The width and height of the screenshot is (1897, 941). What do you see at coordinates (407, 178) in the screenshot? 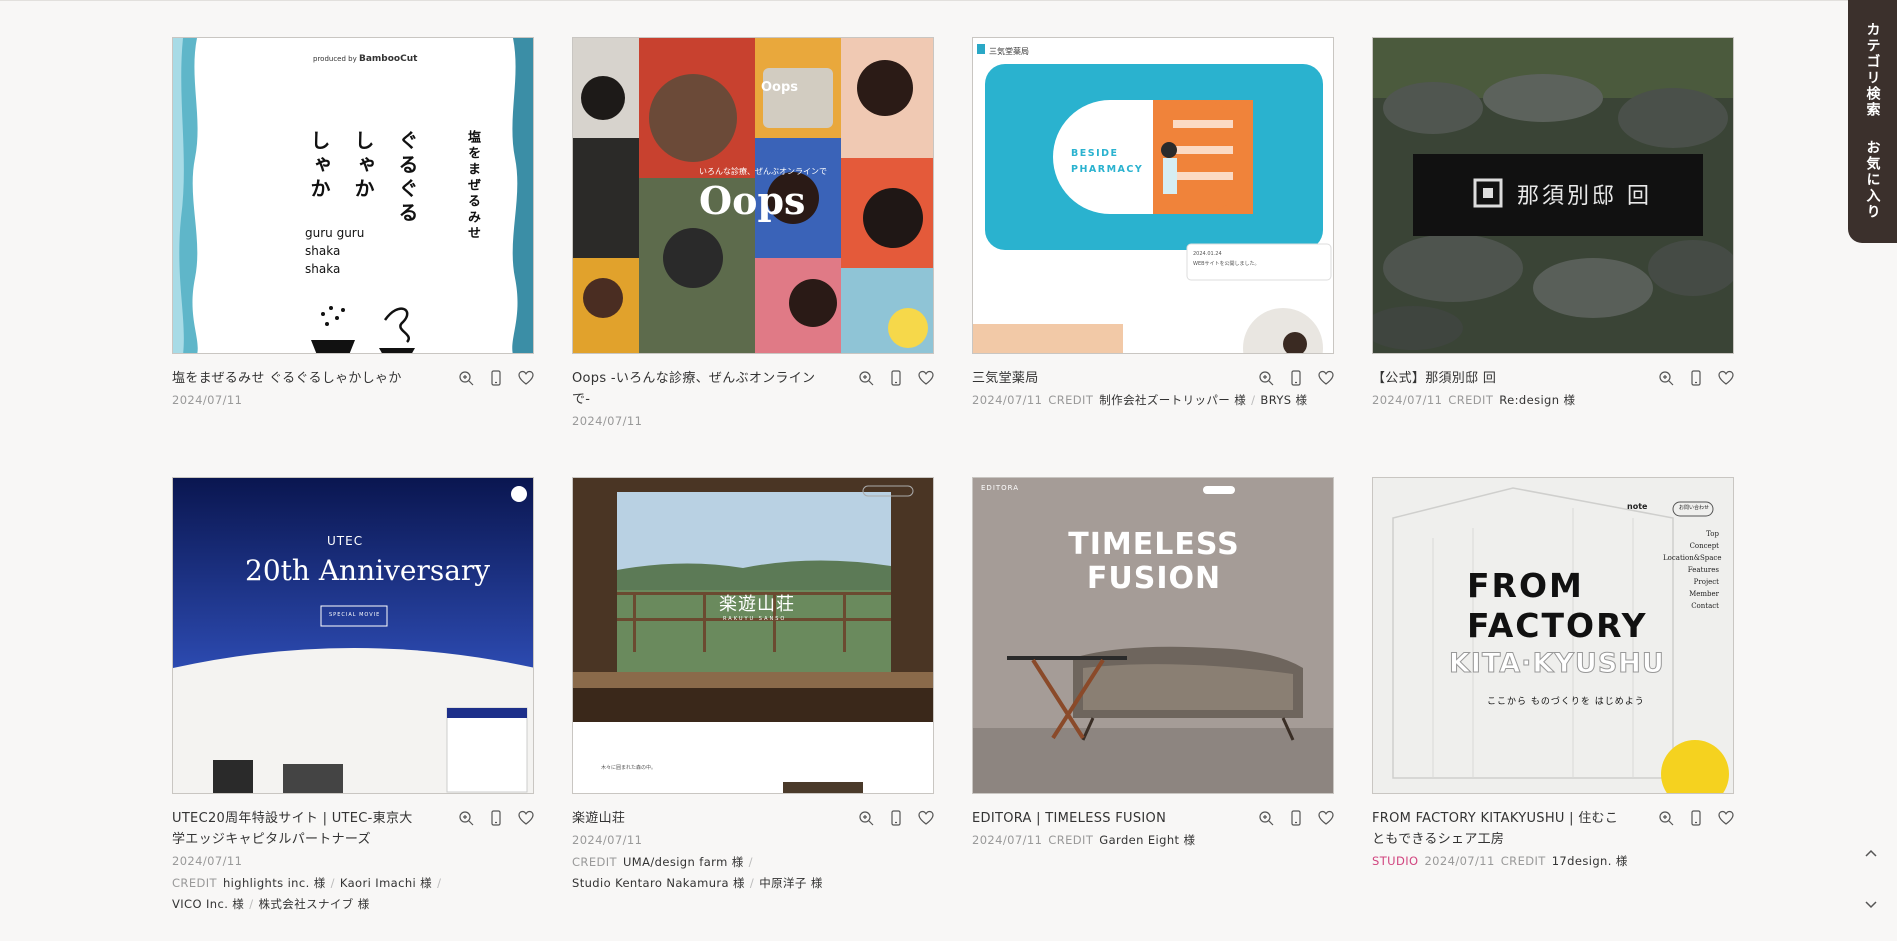
I see `thumb-vertical-title: ぐるぐる` at bounding box center [407, 178].